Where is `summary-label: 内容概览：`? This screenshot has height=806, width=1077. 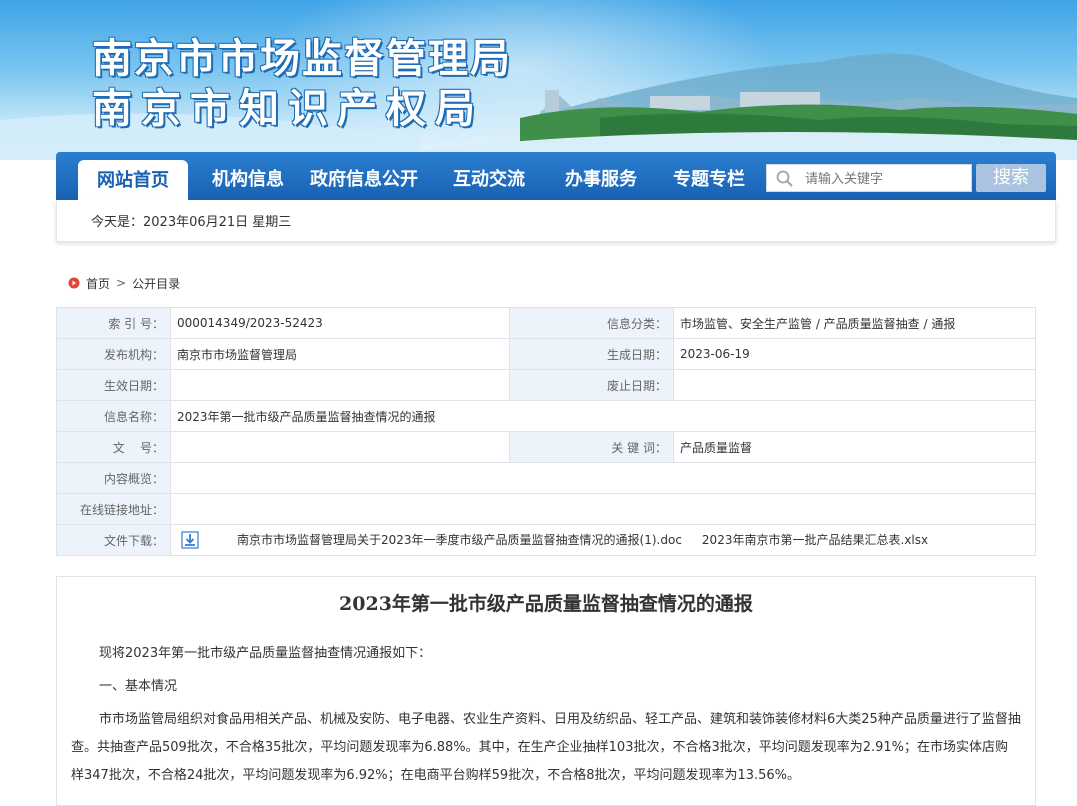 summary-label: 内容概览： is located at coordinates (113, 478).